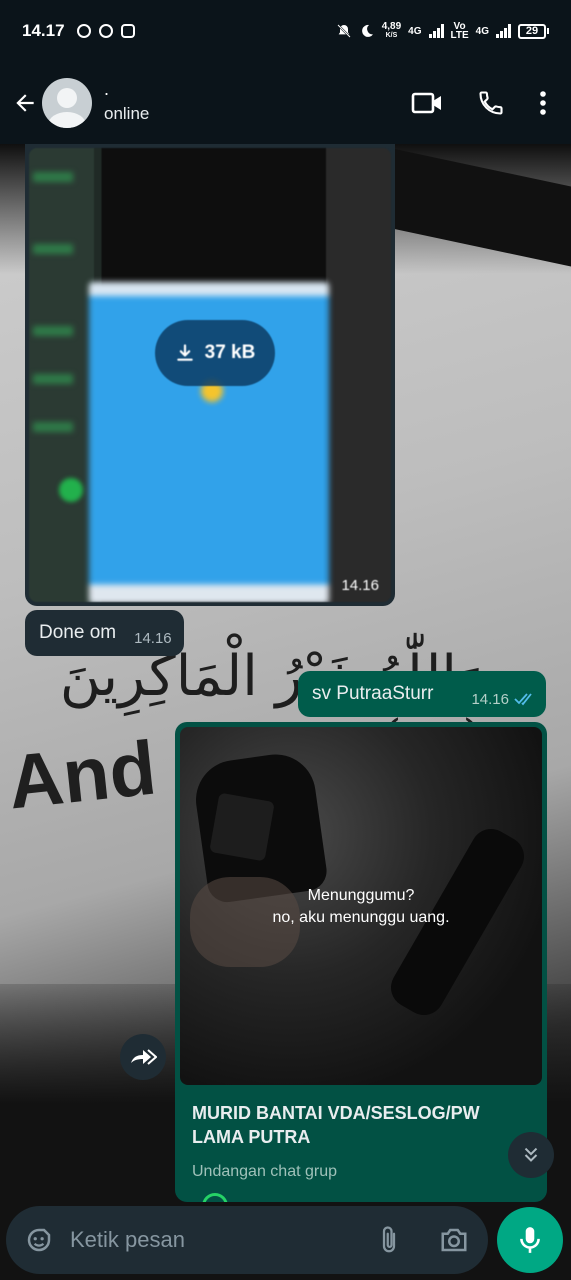  What do you see at coordinates (491, 103) in the screenshot?
I see `voice-call-icon` at bounding box center [491, 103].